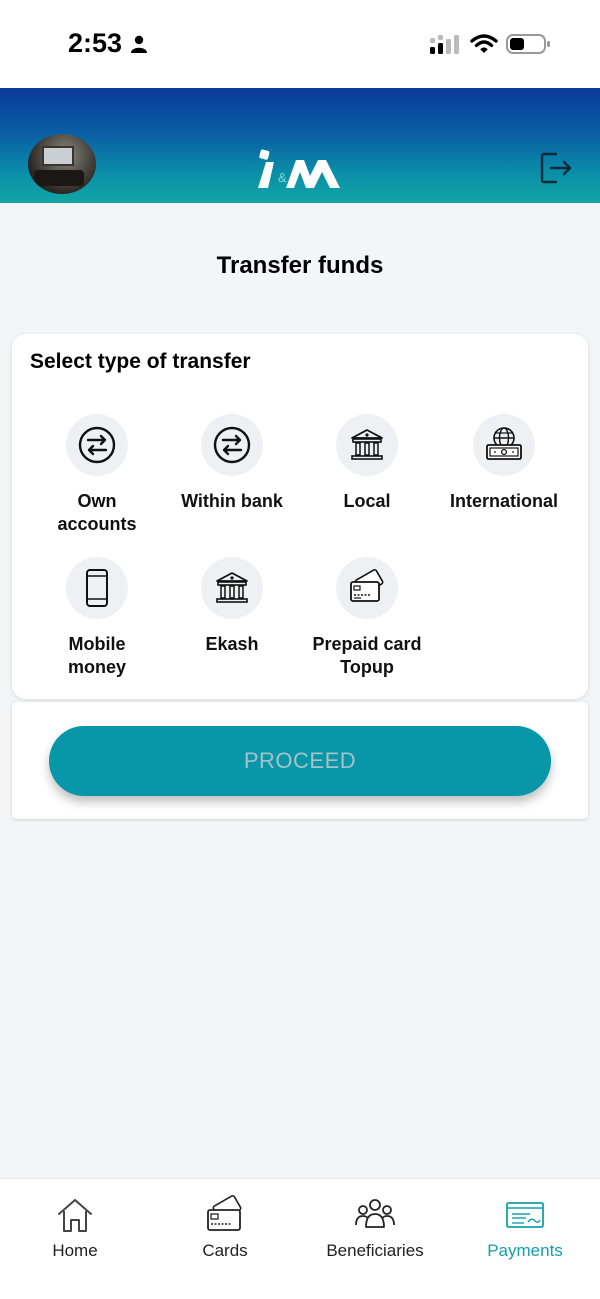  What do you see at coordinates (75, 1215) in the screenshot?
I see `home-icon` at bounding box center [75, 1215].